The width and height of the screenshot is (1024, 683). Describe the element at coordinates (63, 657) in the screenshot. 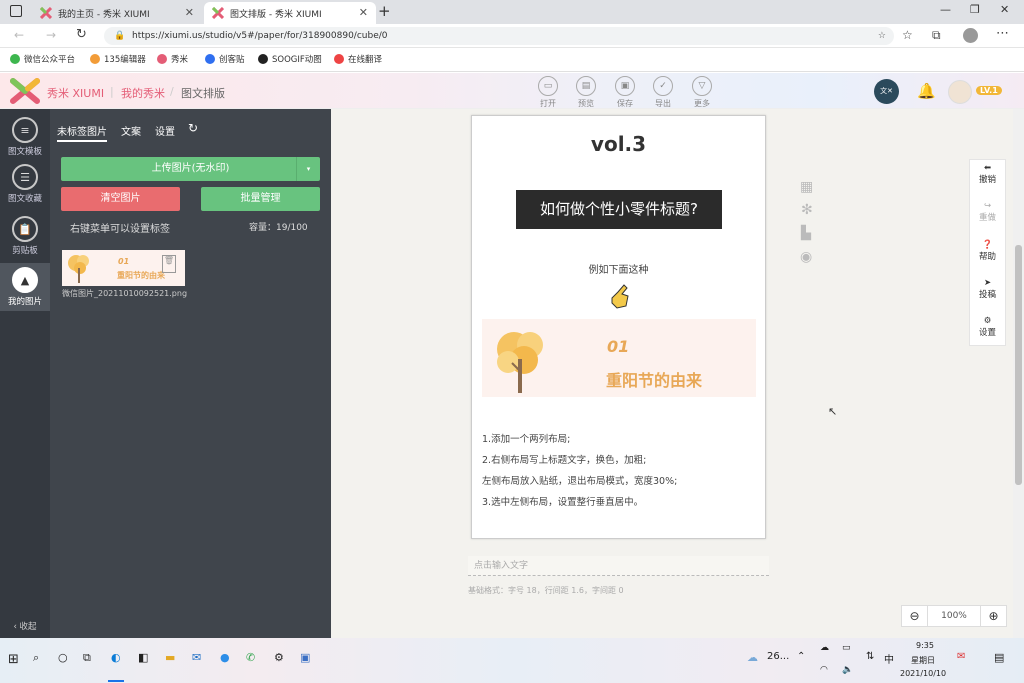

I see `cortana-icon: ○` at that location.